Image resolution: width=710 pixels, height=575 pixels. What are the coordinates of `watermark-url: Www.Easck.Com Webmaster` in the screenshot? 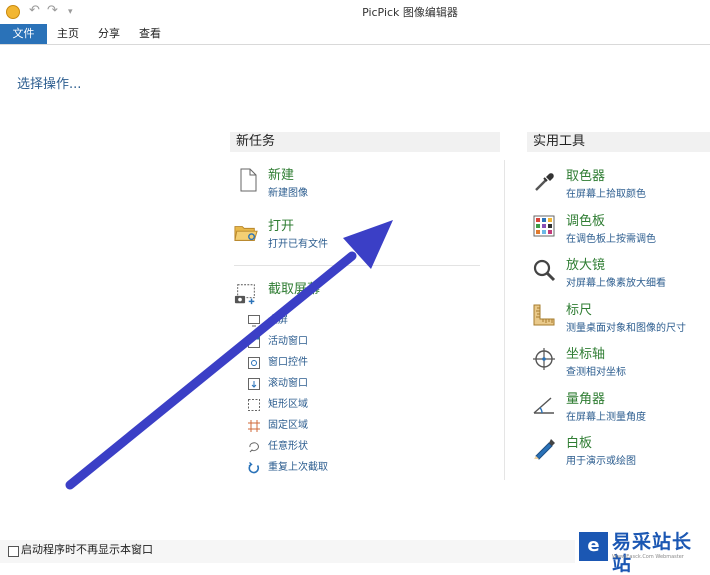 It's located at (648, 557).